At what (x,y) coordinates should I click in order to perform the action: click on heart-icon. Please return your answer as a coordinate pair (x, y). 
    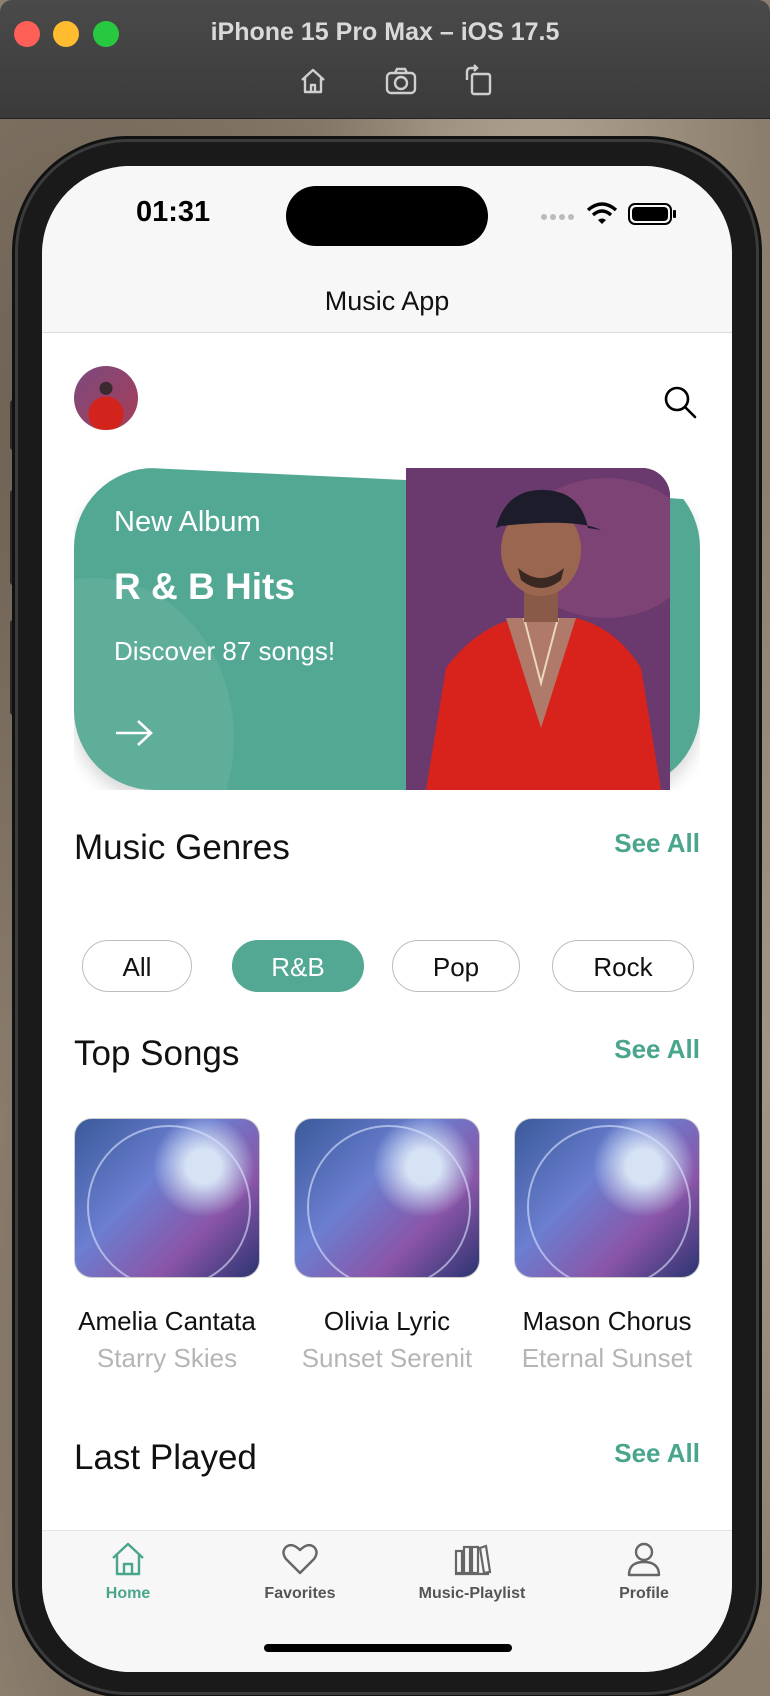
    Looking at the image, I should click on (300, 1559).